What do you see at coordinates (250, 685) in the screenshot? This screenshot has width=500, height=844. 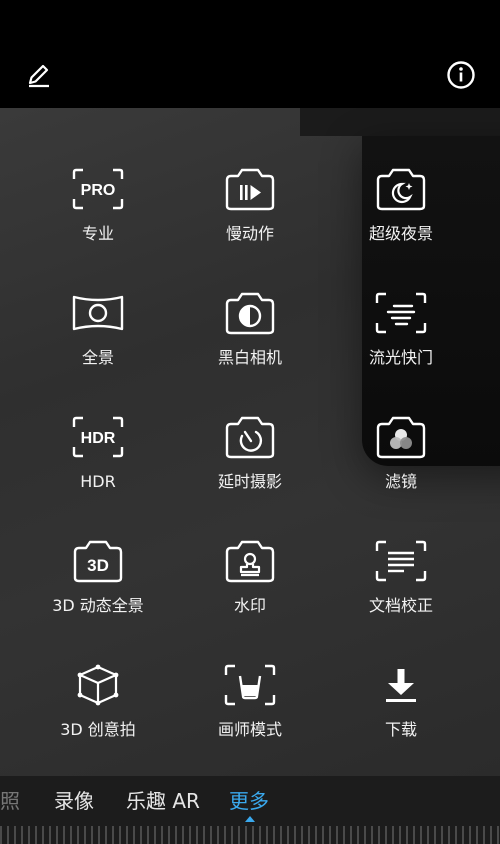 I see `artist-mode-icon` at bounding box center [250, 685].